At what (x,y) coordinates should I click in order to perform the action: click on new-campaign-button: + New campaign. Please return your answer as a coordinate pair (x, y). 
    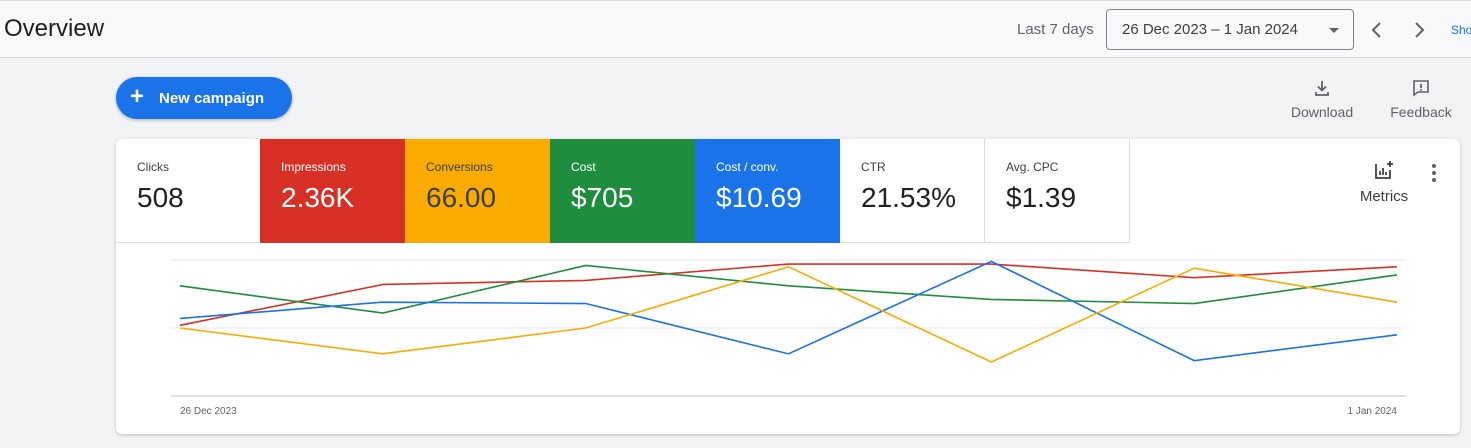
    Looking at the image, I should click on (204, 98).